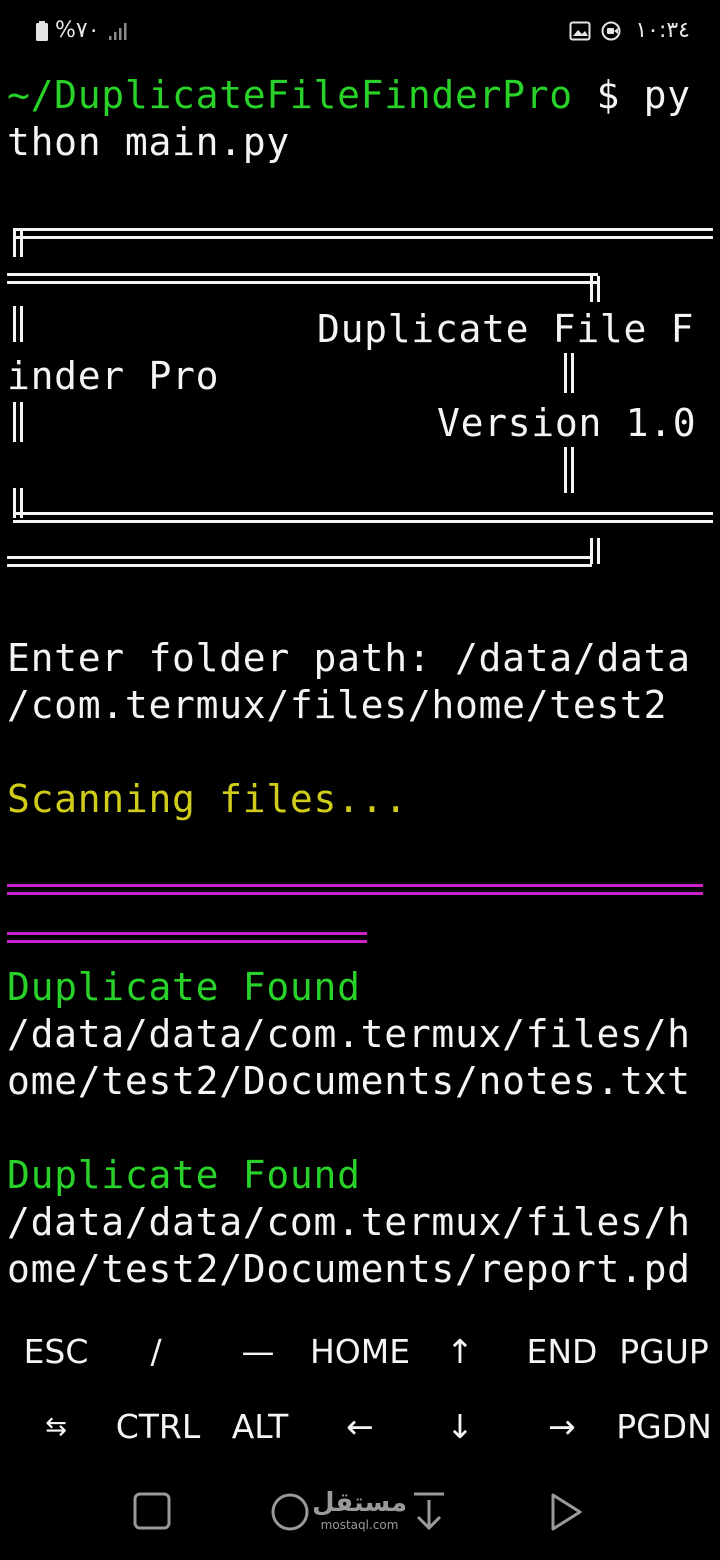 The image size is (720, 1560). Describe the element at coordinates (56, 1427) in the screenshot. I see `key-tab: ⇆` at that location.